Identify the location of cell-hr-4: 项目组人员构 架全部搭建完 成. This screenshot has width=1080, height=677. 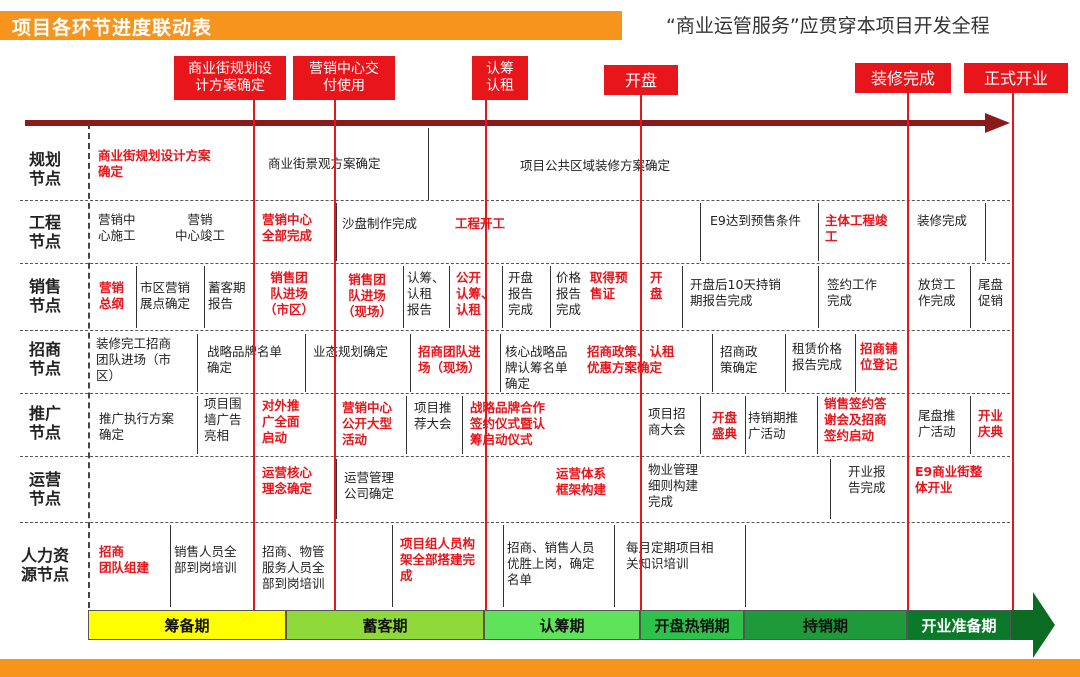
(438, 559).